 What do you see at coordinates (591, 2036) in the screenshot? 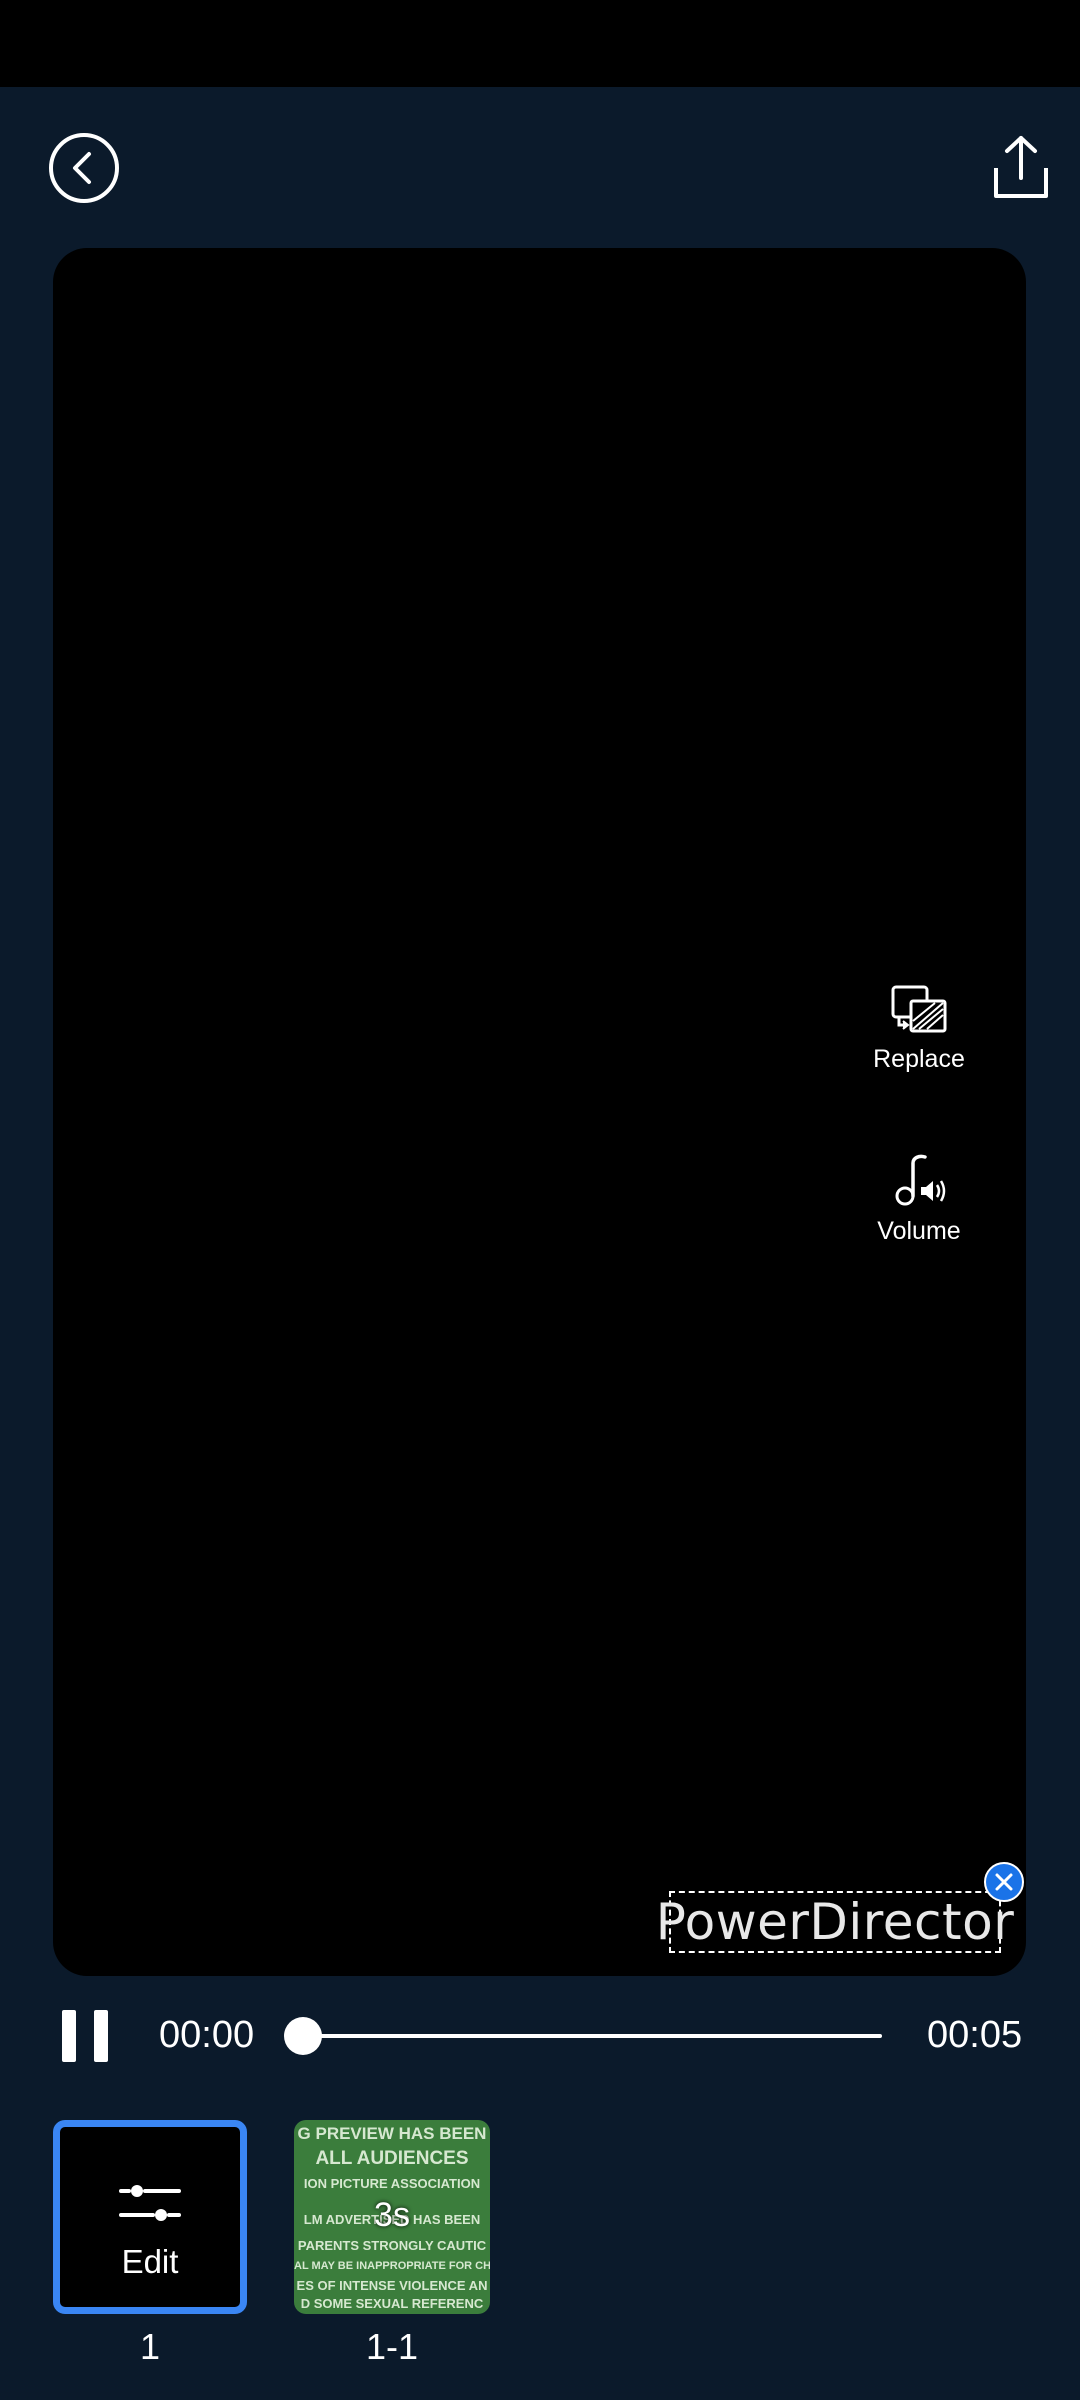
I see `seek-slider` at bounding box center [591, 2036].